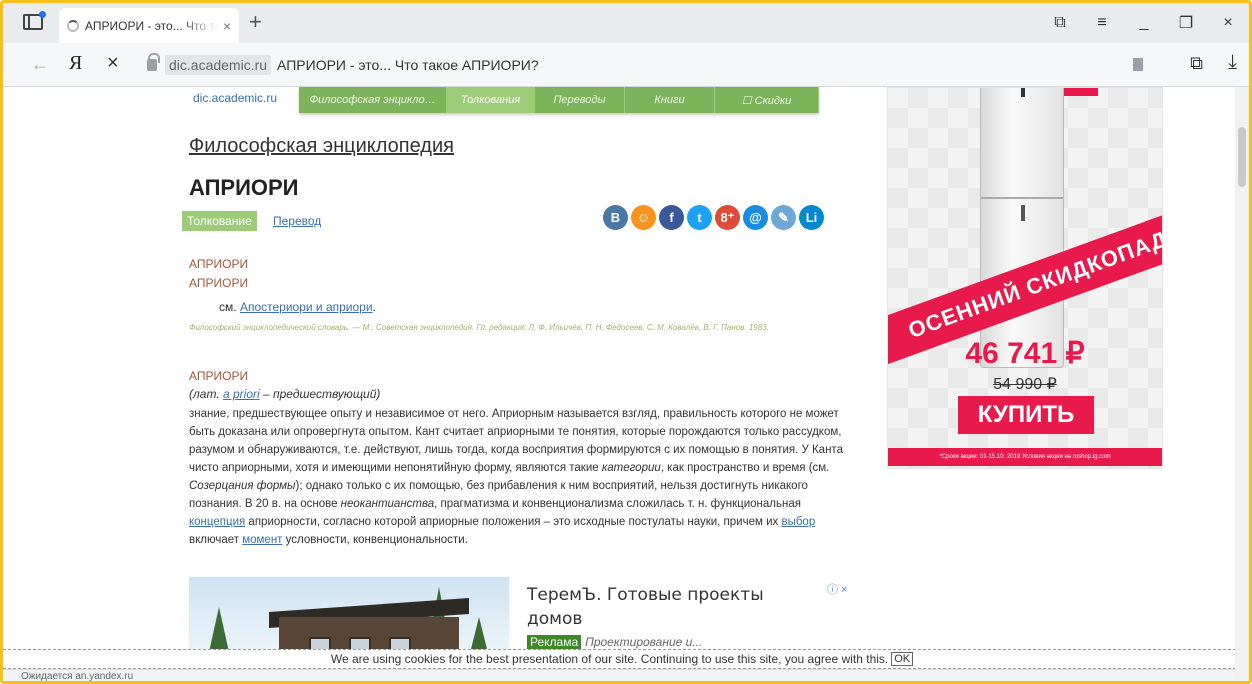 Image resolution: width=1252 pixels, height=684 pixels. I want to click on tab-title: АПРИОРИ - это... Что та, so click(152, 25).